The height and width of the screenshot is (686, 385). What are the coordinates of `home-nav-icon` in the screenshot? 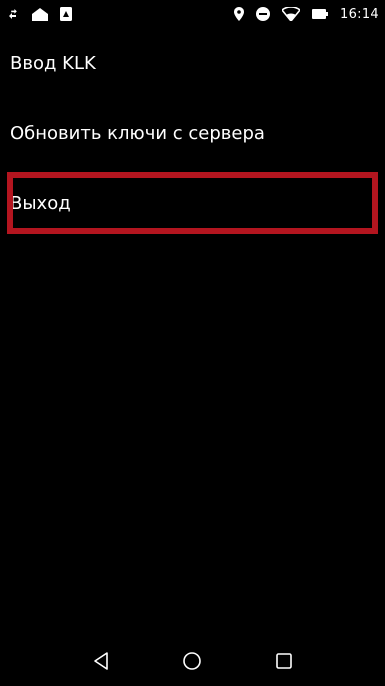 It's located at (192, 661).